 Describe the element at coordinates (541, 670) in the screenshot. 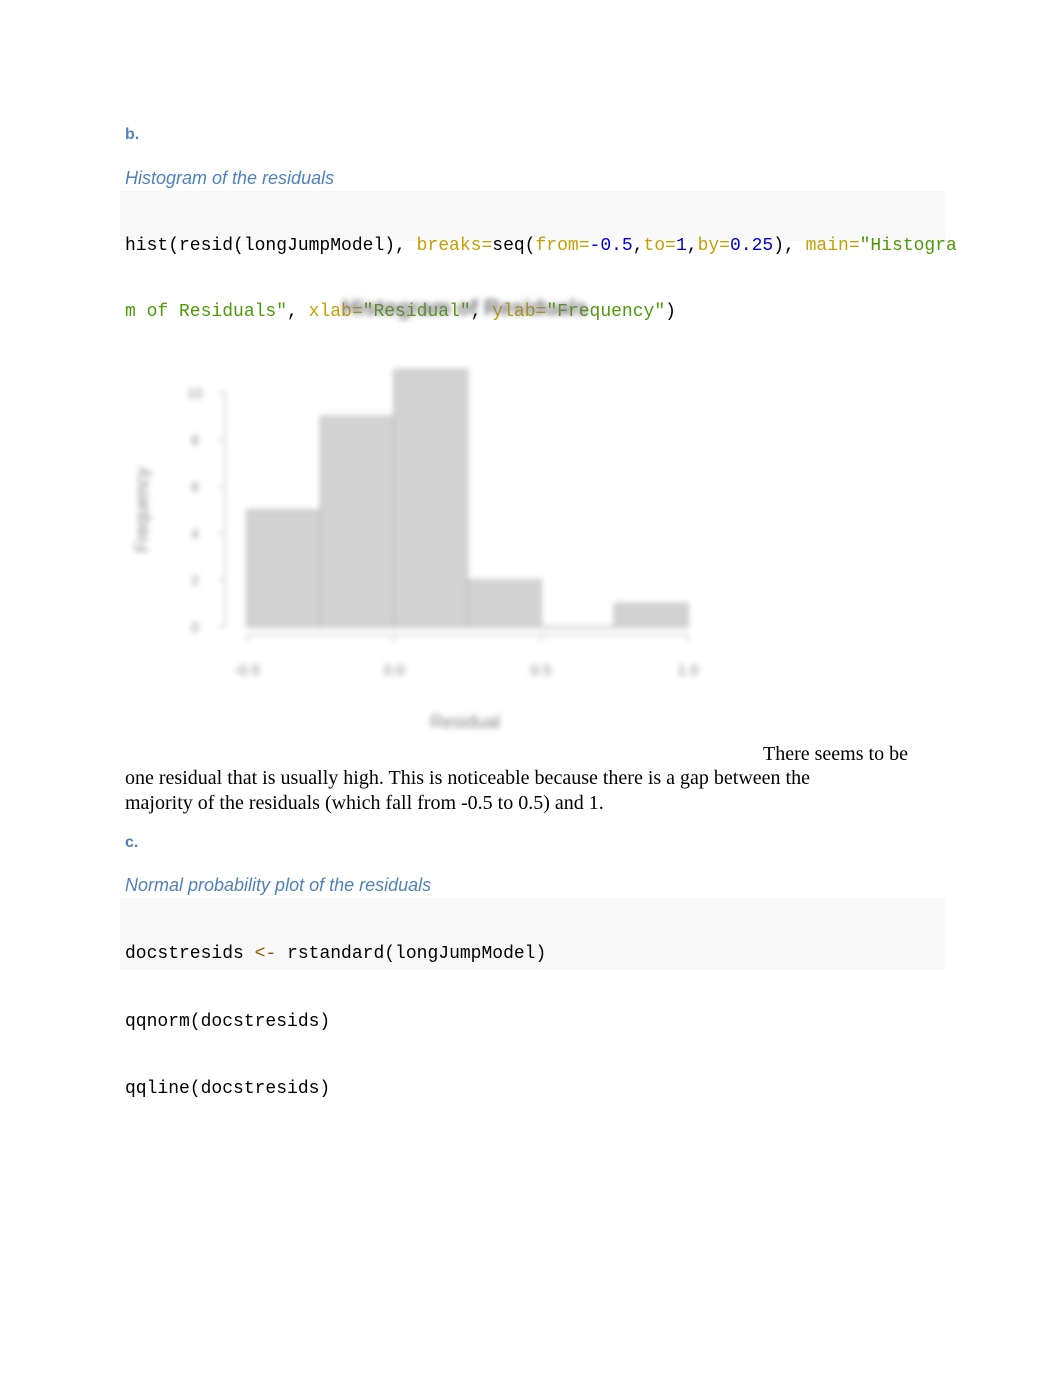

I see `x-tick-label: 0.5` at that location.